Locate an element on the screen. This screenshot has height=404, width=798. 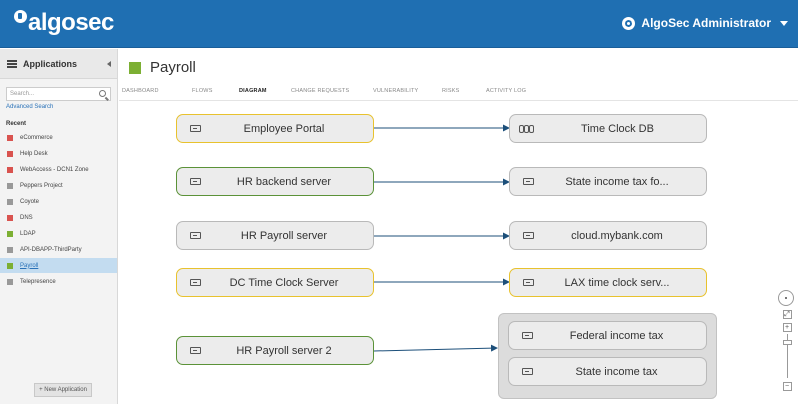
sidebar-item-ldap: LDAP is located at coordinates (58, 233).